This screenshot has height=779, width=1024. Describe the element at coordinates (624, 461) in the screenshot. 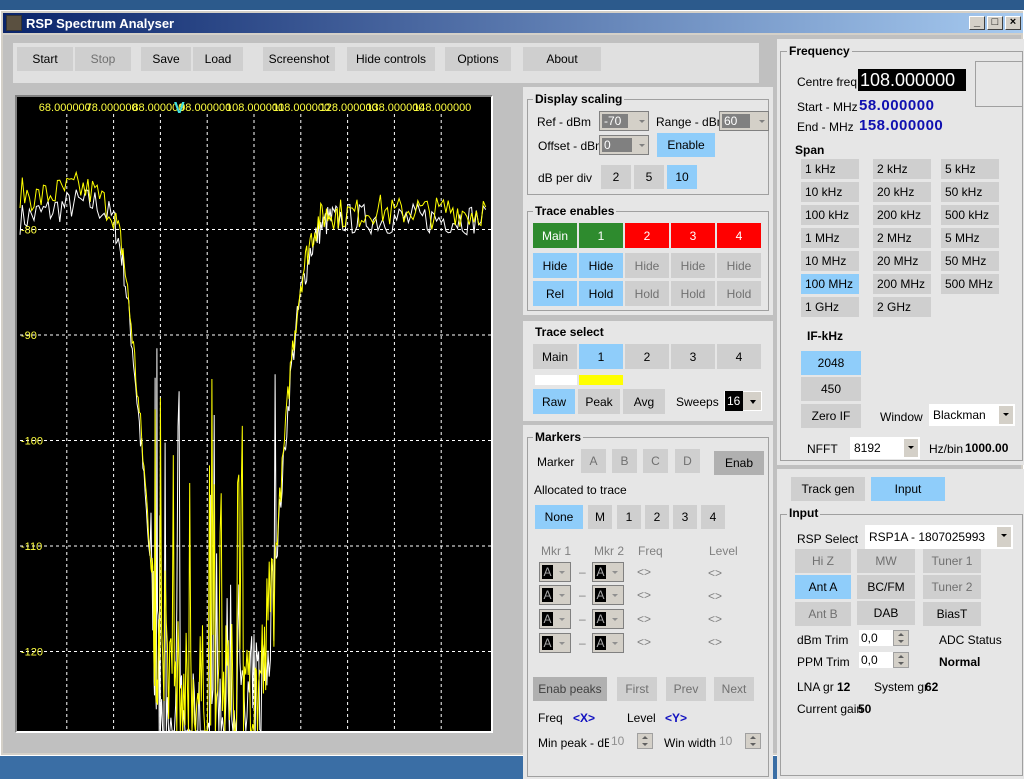

I see `marker-b-button: B` at that location.